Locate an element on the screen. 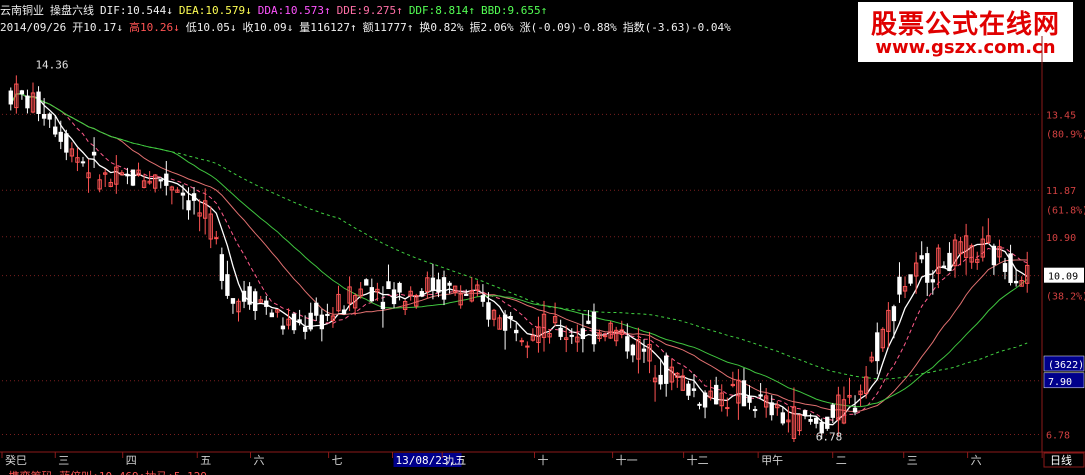  high-annotation: 14.36 is located at coordinates (51, 65).